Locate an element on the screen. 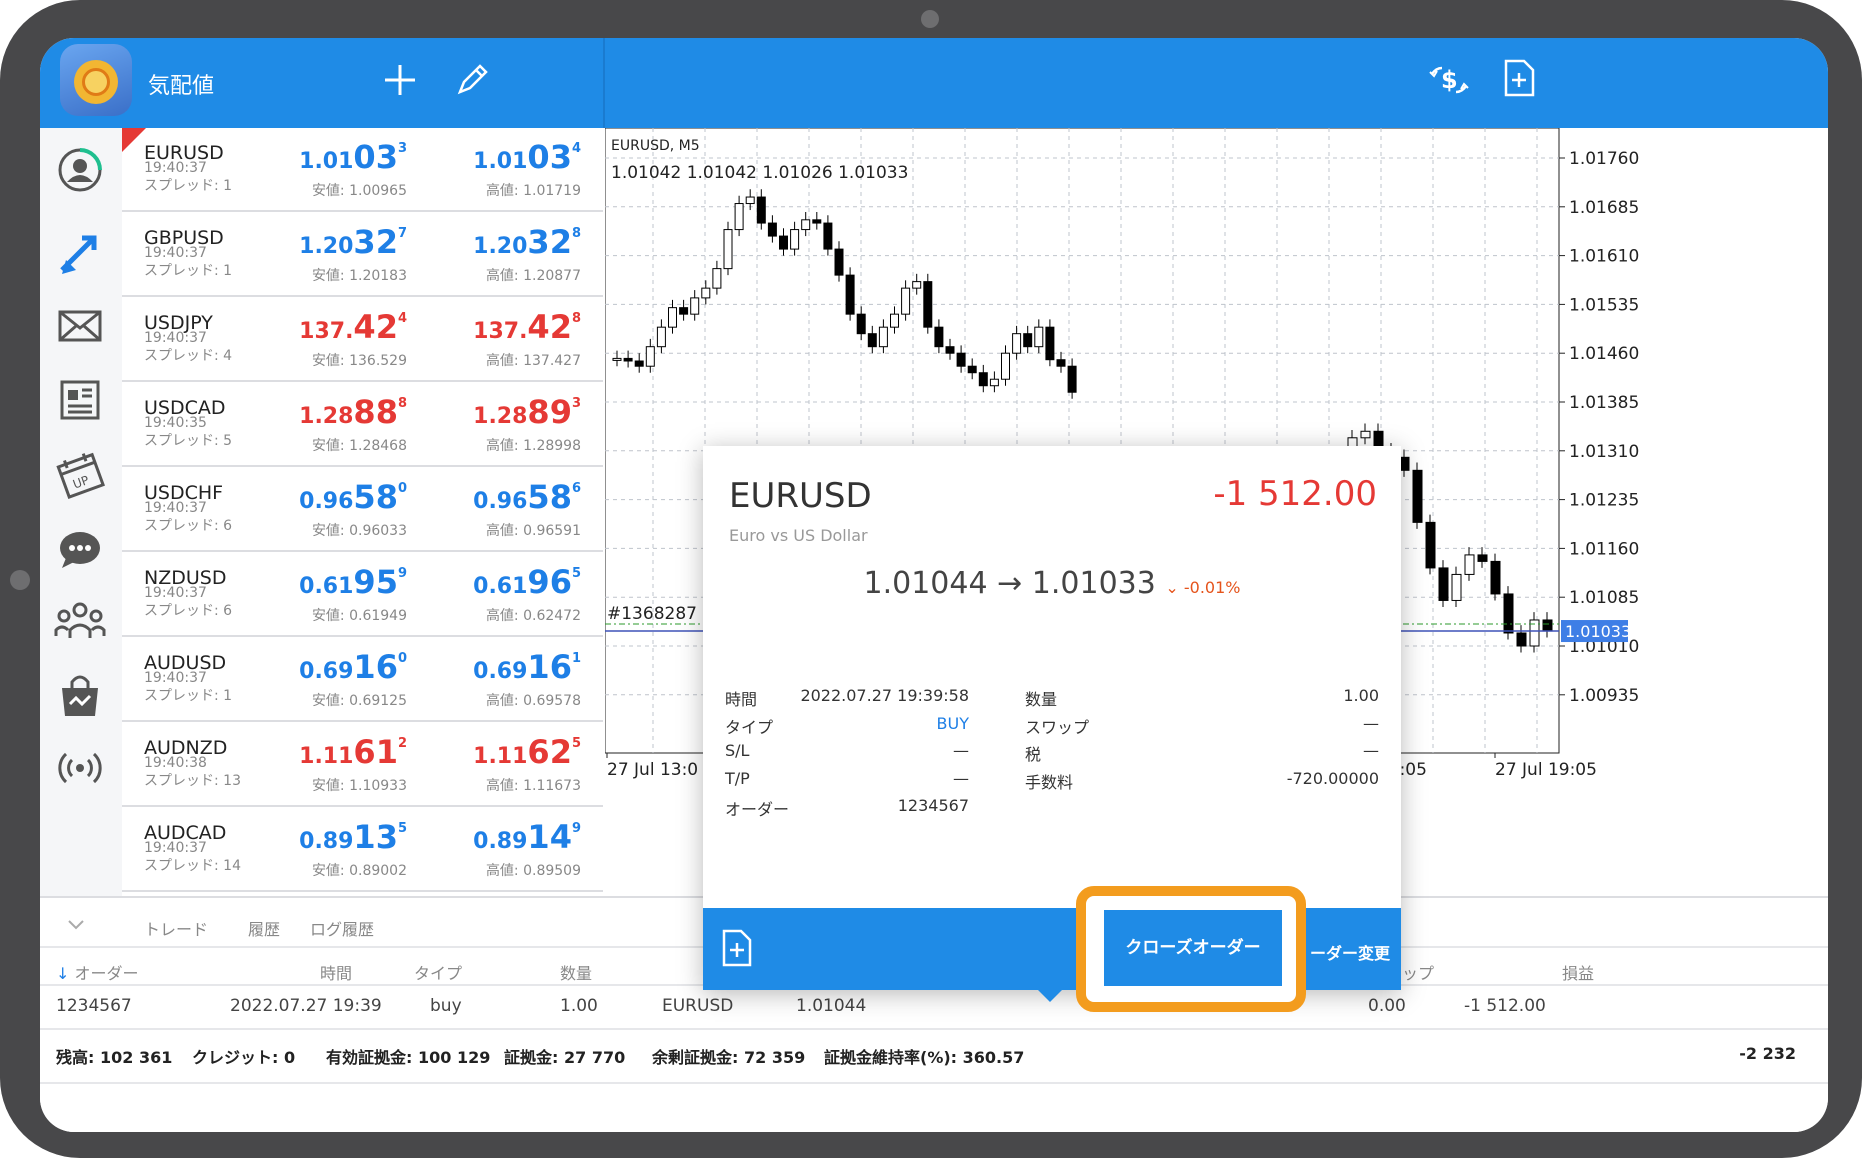 The image size is (1862, 1158). detail-label: T/P is located at coordinates (737, 778).